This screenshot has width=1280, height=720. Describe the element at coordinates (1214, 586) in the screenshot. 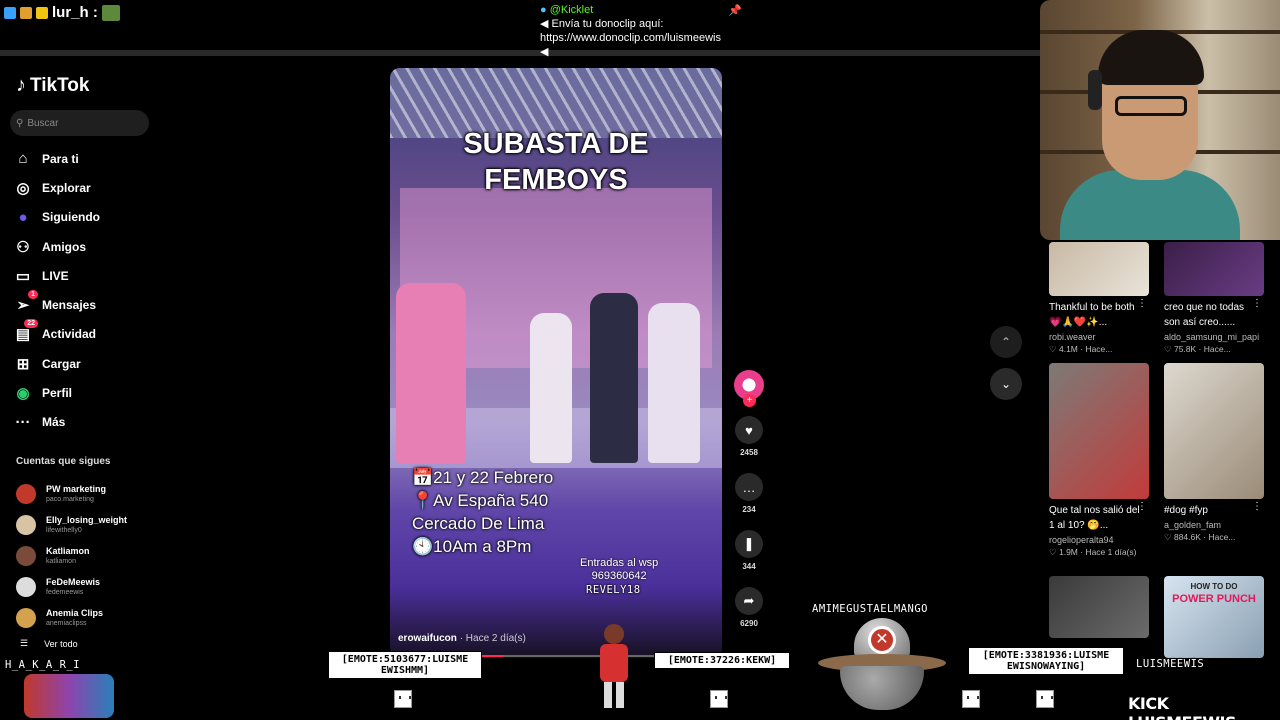

I see `thumbnail-caption-line1: HOW TO DO` at that location.